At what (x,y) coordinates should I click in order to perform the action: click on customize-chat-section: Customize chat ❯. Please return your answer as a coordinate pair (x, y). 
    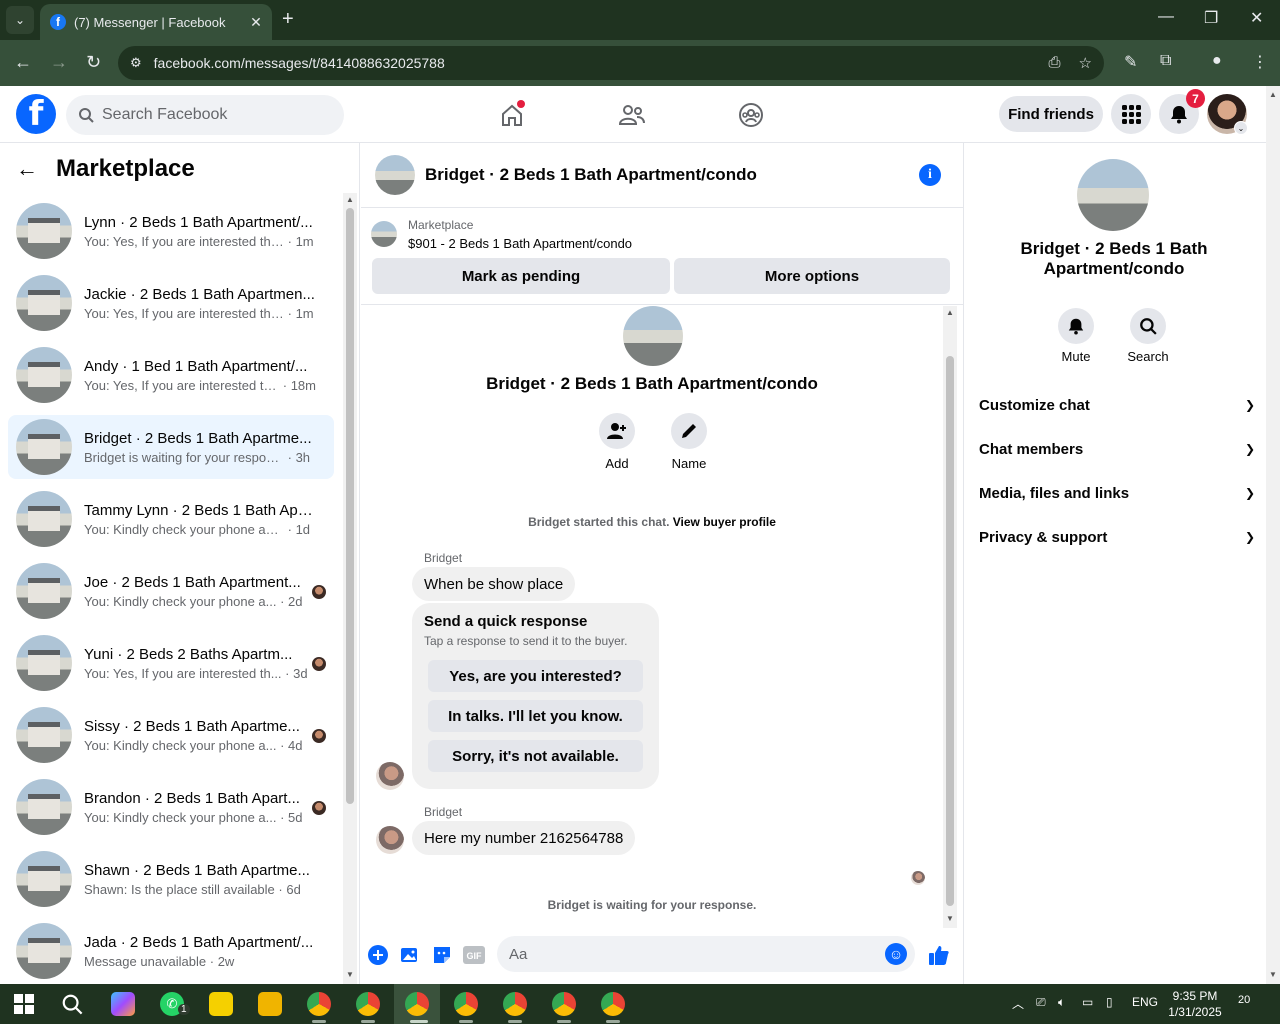
    Looking at the image, I should click on (1117, 405).